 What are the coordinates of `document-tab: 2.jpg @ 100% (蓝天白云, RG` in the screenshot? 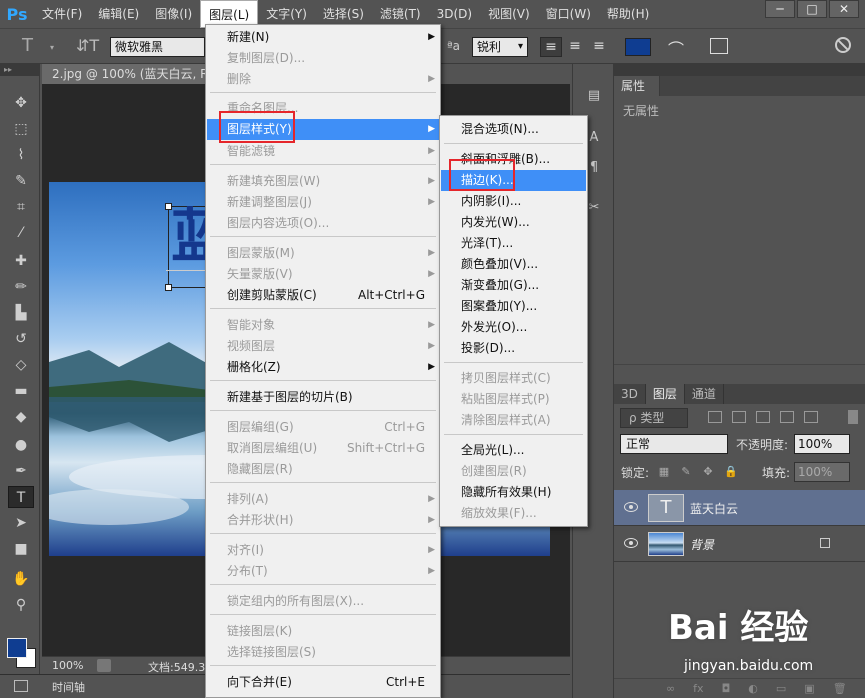 It's located at (126, 74).